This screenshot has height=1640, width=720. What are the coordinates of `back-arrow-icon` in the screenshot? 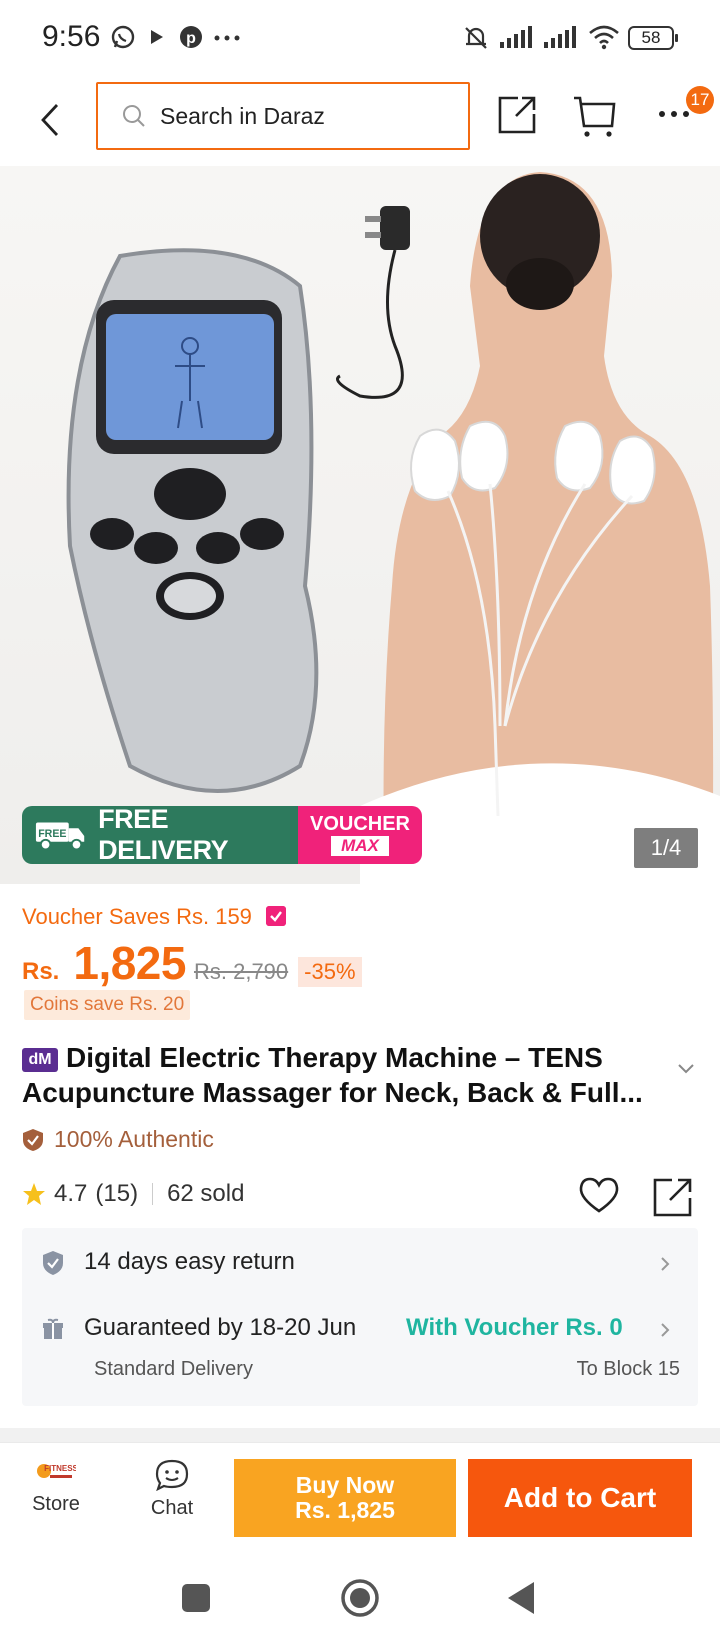 It's located at (50, 120).